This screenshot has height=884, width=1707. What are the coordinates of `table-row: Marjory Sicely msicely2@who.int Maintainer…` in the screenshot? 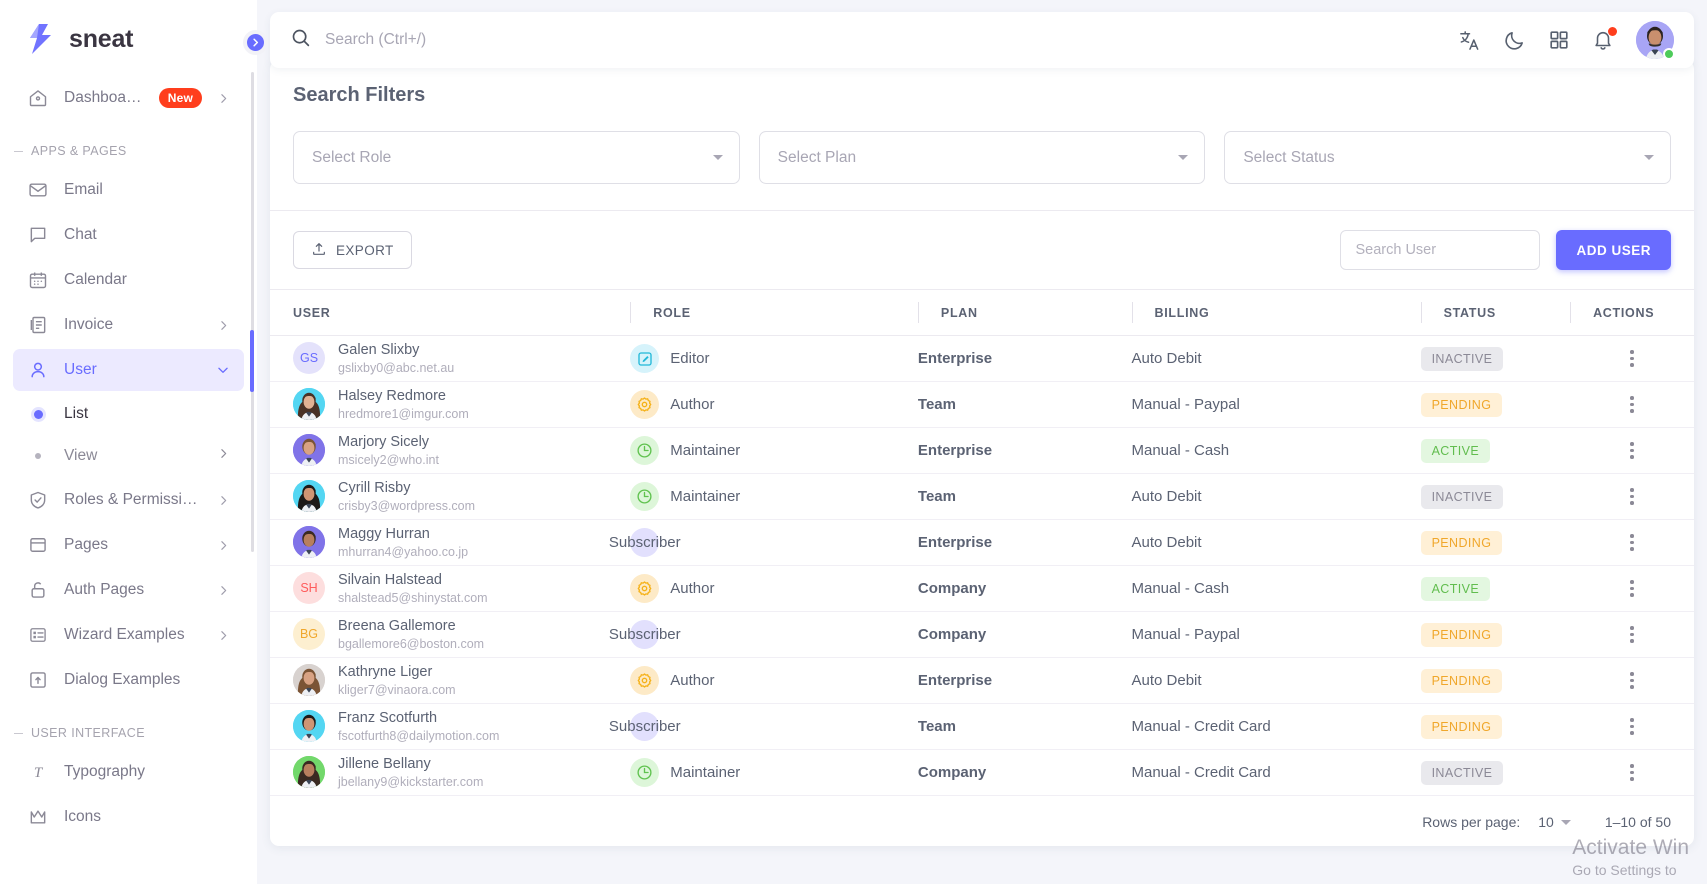 It's located at (982, 450).